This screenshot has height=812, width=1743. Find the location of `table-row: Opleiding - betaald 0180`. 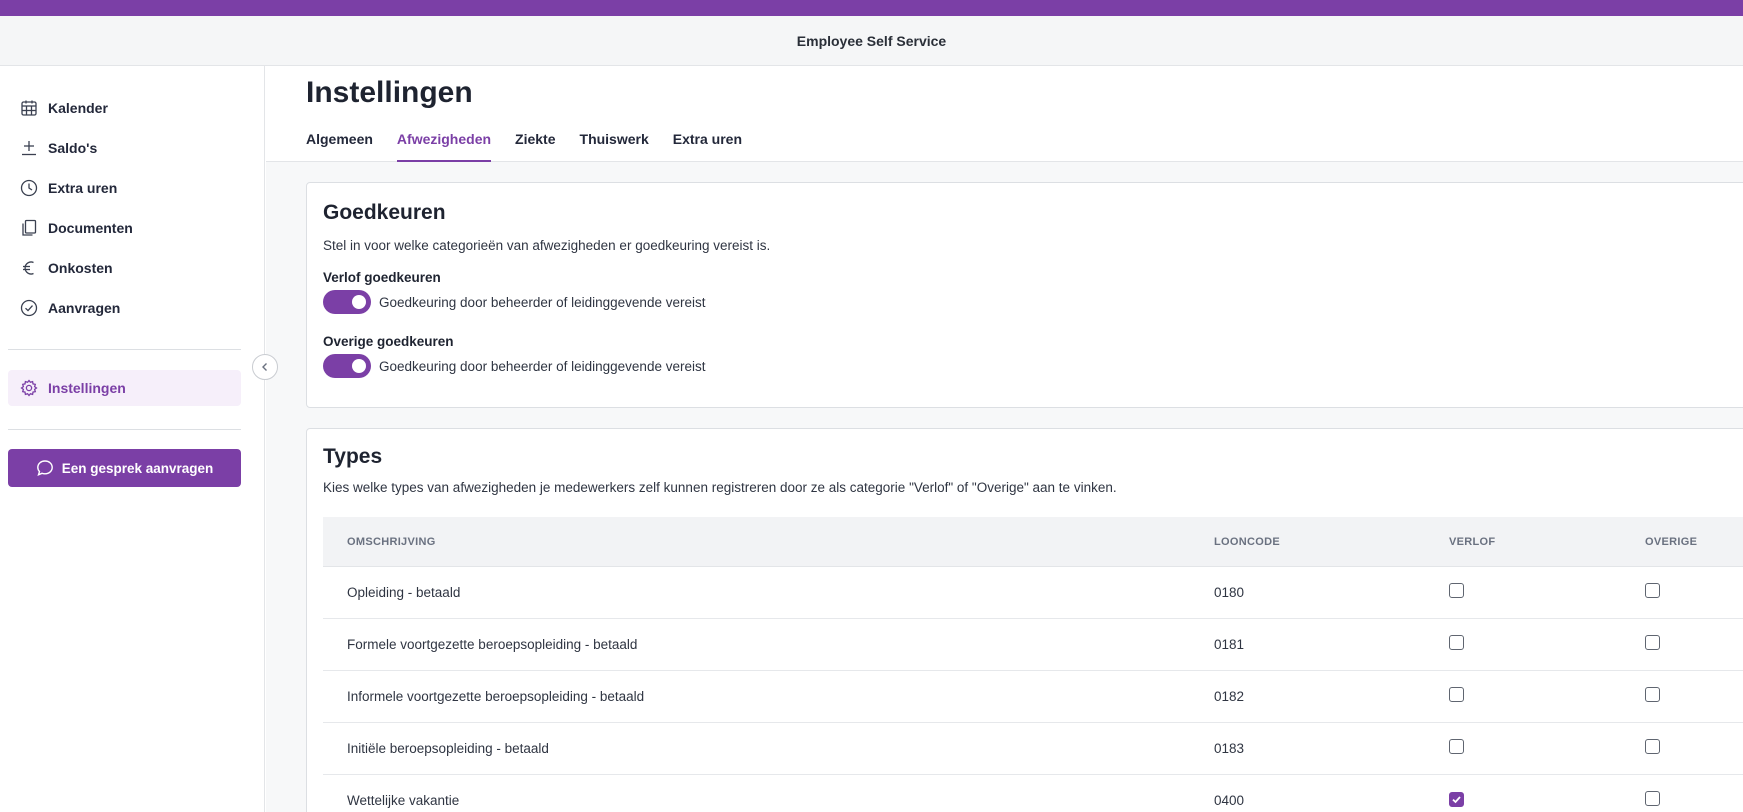

table-row: Opleiding - betaald 0180 is located at coordinates (1033, 593).